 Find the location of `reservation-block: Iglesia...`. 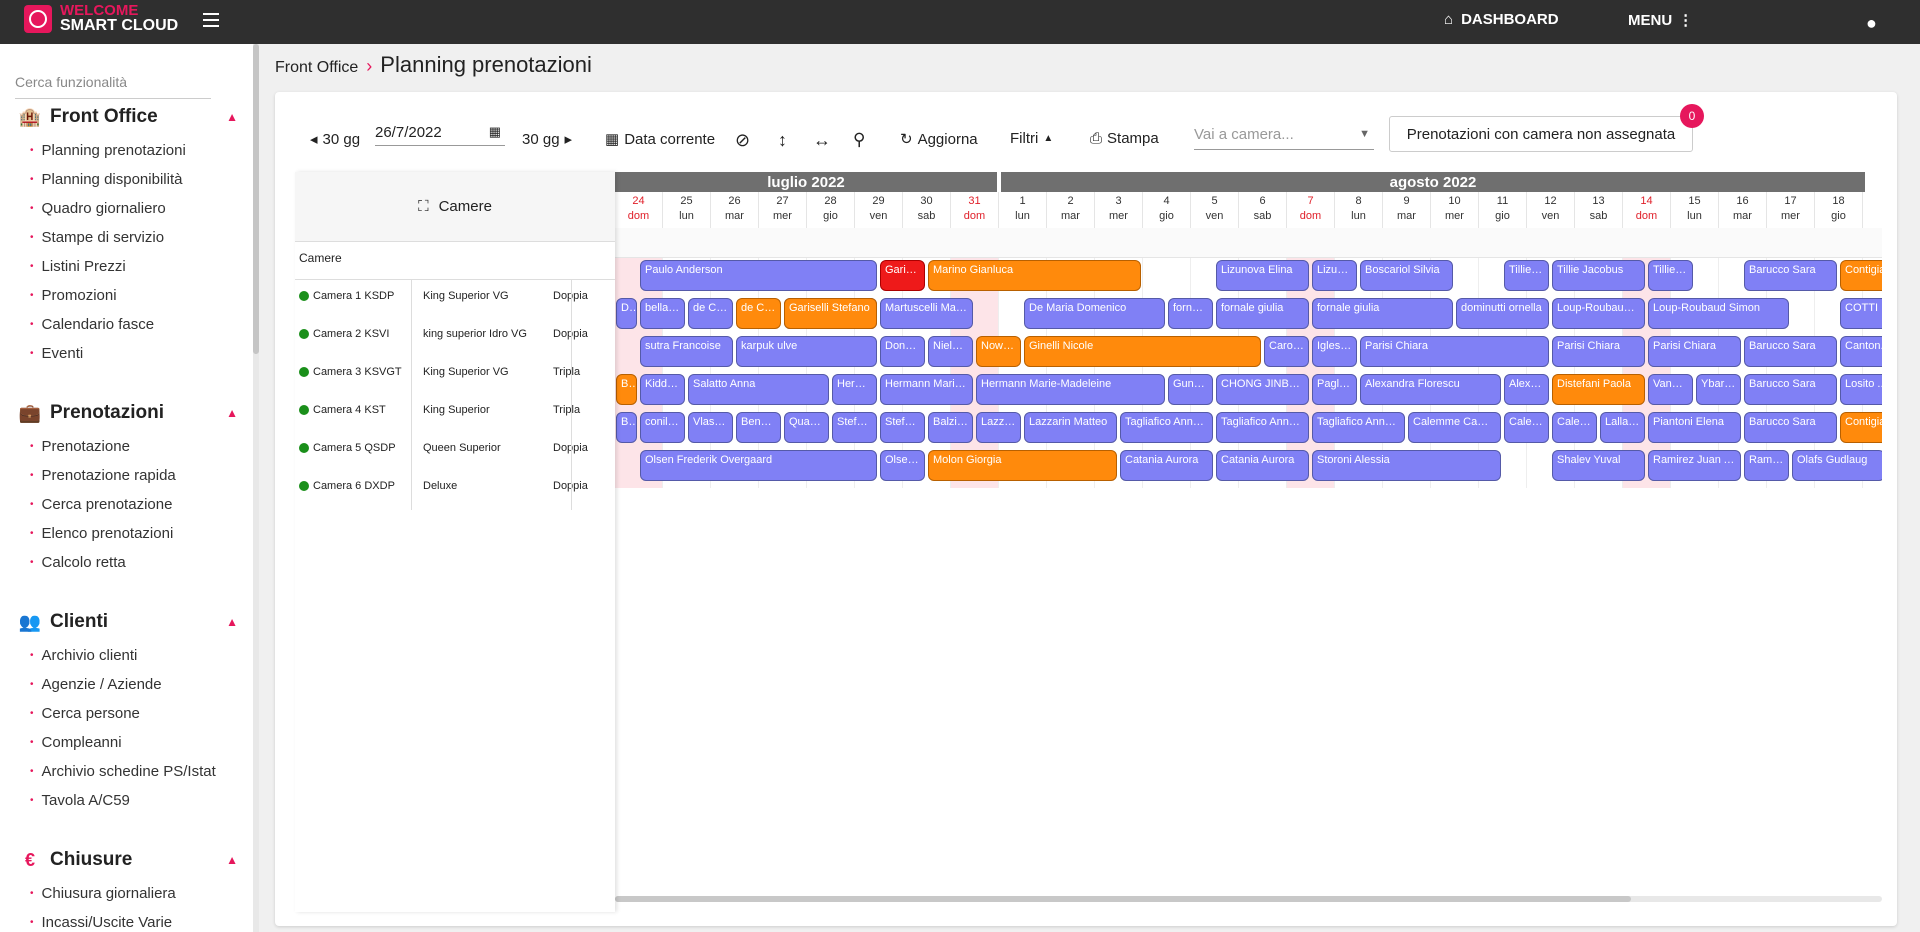

reservation-block: Iglesia... is located at coordinates (1334, 351).